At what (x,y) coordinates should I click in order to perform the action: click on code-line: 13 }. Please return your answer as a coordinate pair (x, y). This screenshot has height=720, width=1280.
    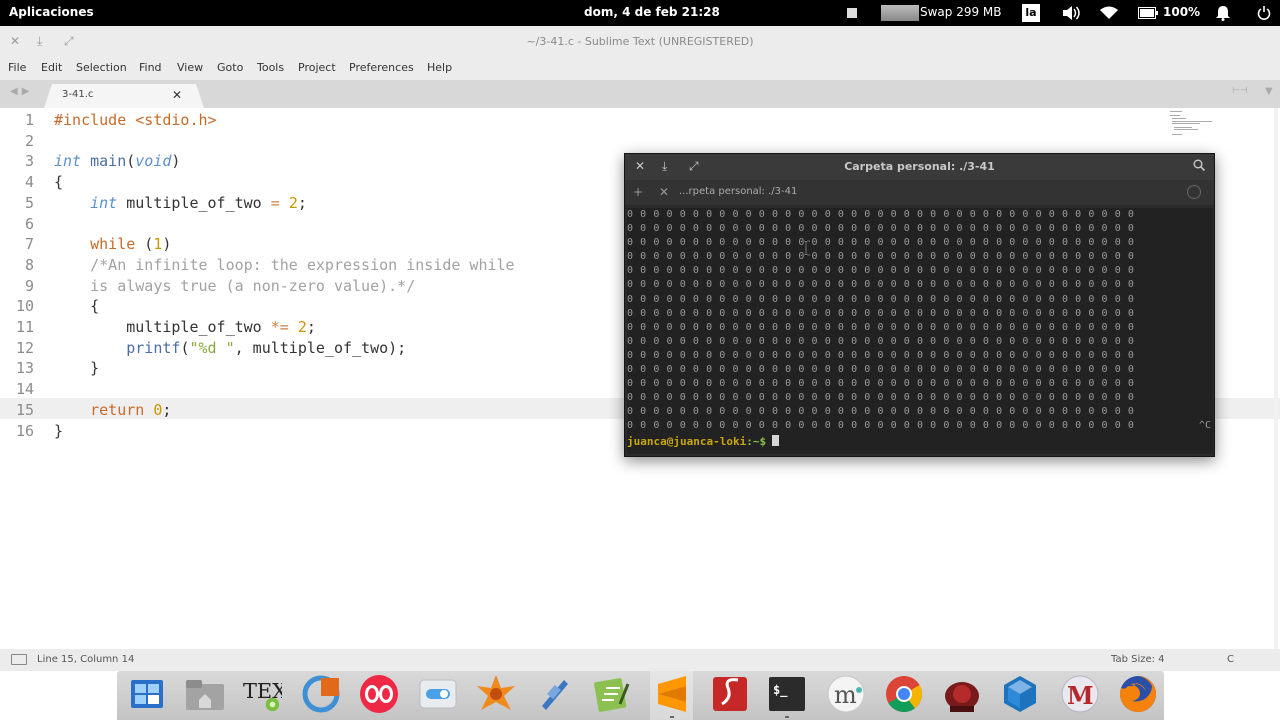
    Looking at the image, I should click on (300, 368).